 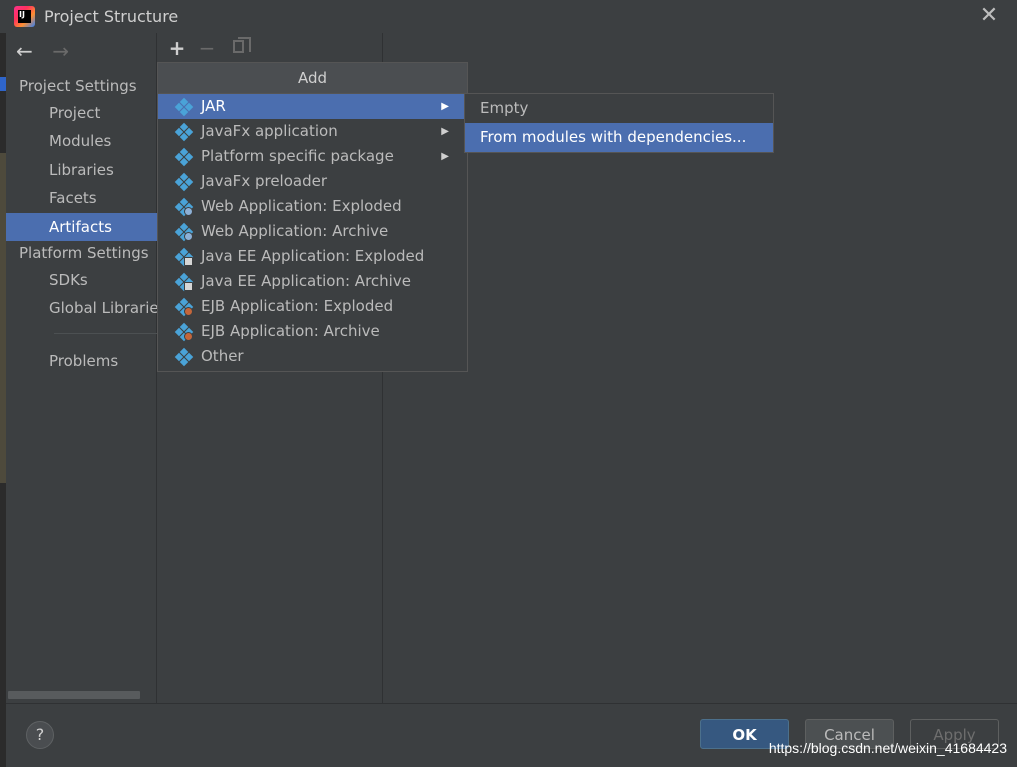 What do you see at coordinates (111, 16) in the screenshot?
I see `window-title: Project Structure` at bounding box center [111, 16].